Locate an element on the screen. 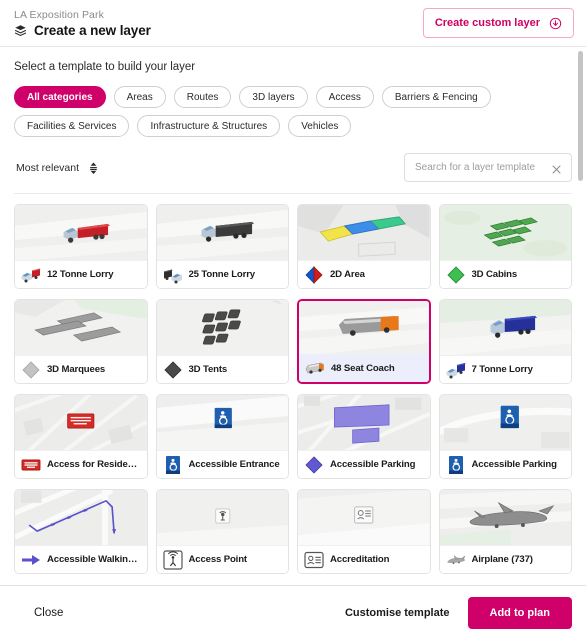  sort-arrows-icon is located at coordinates (93, 168).